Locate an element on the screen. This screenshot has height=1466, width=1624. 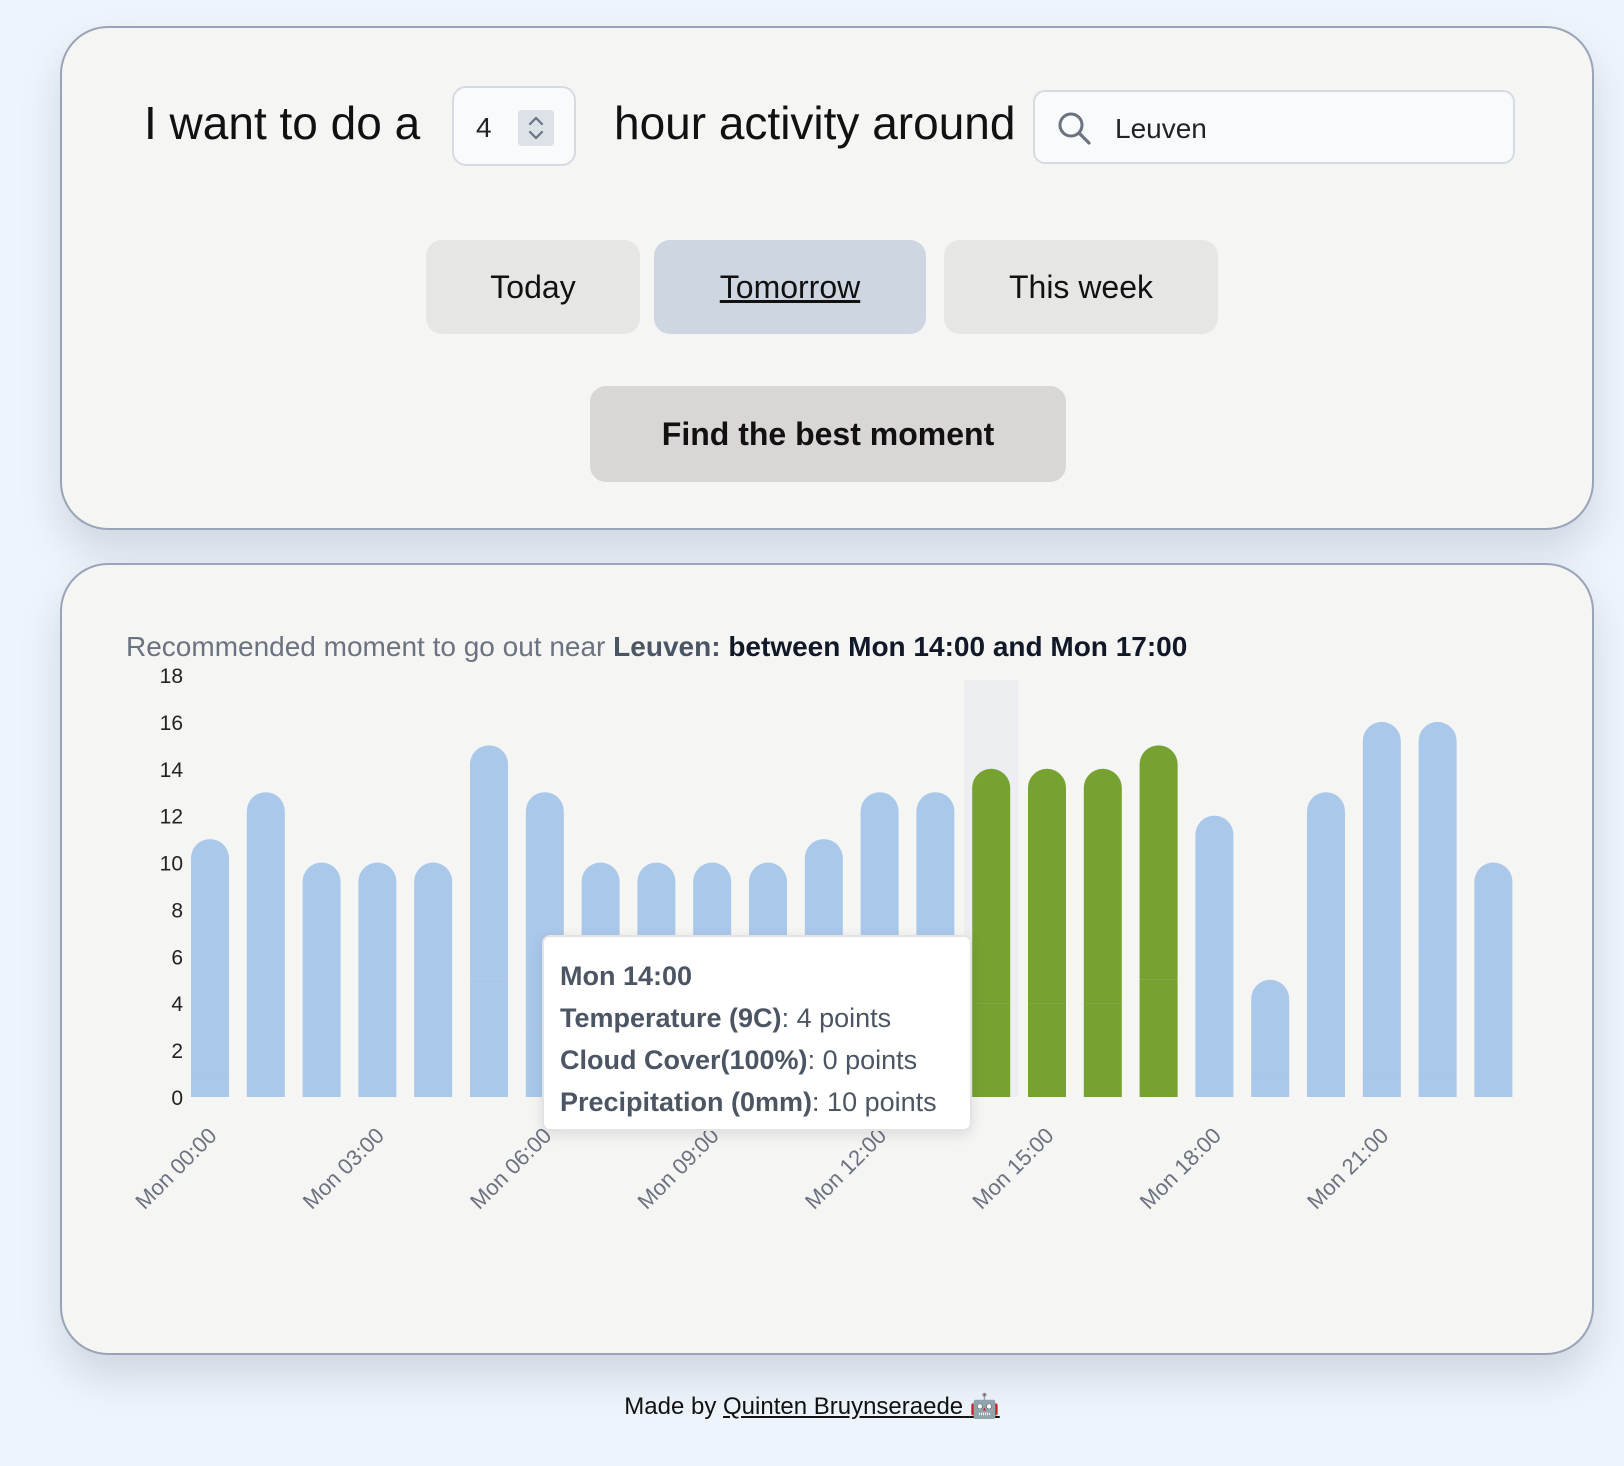
tooltip-row: Cloud Cover(100%): 0 points is located at coordinates (739, 1060).